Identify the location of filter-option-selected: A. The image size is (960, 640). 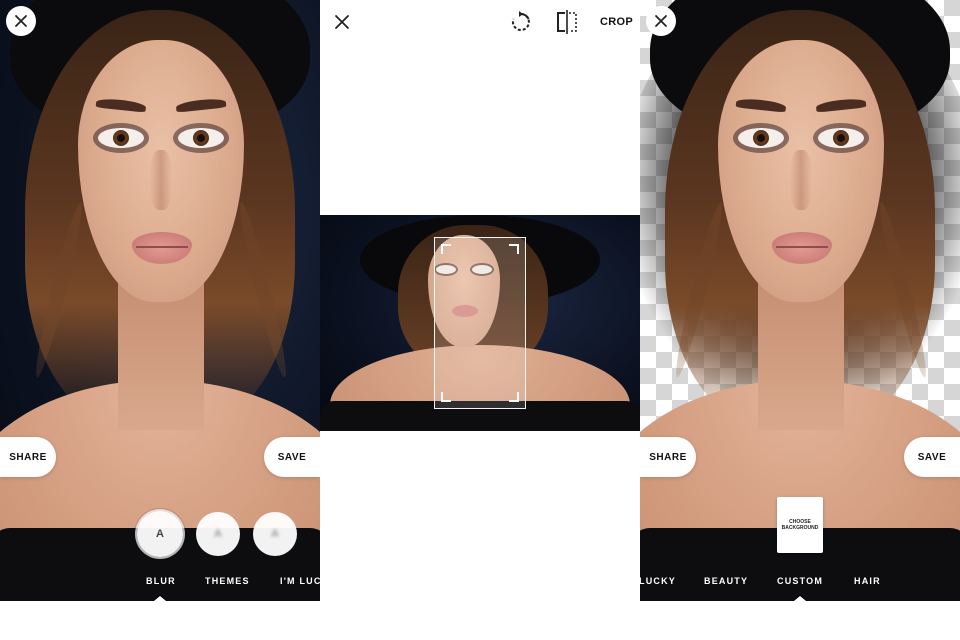
(160, 534).